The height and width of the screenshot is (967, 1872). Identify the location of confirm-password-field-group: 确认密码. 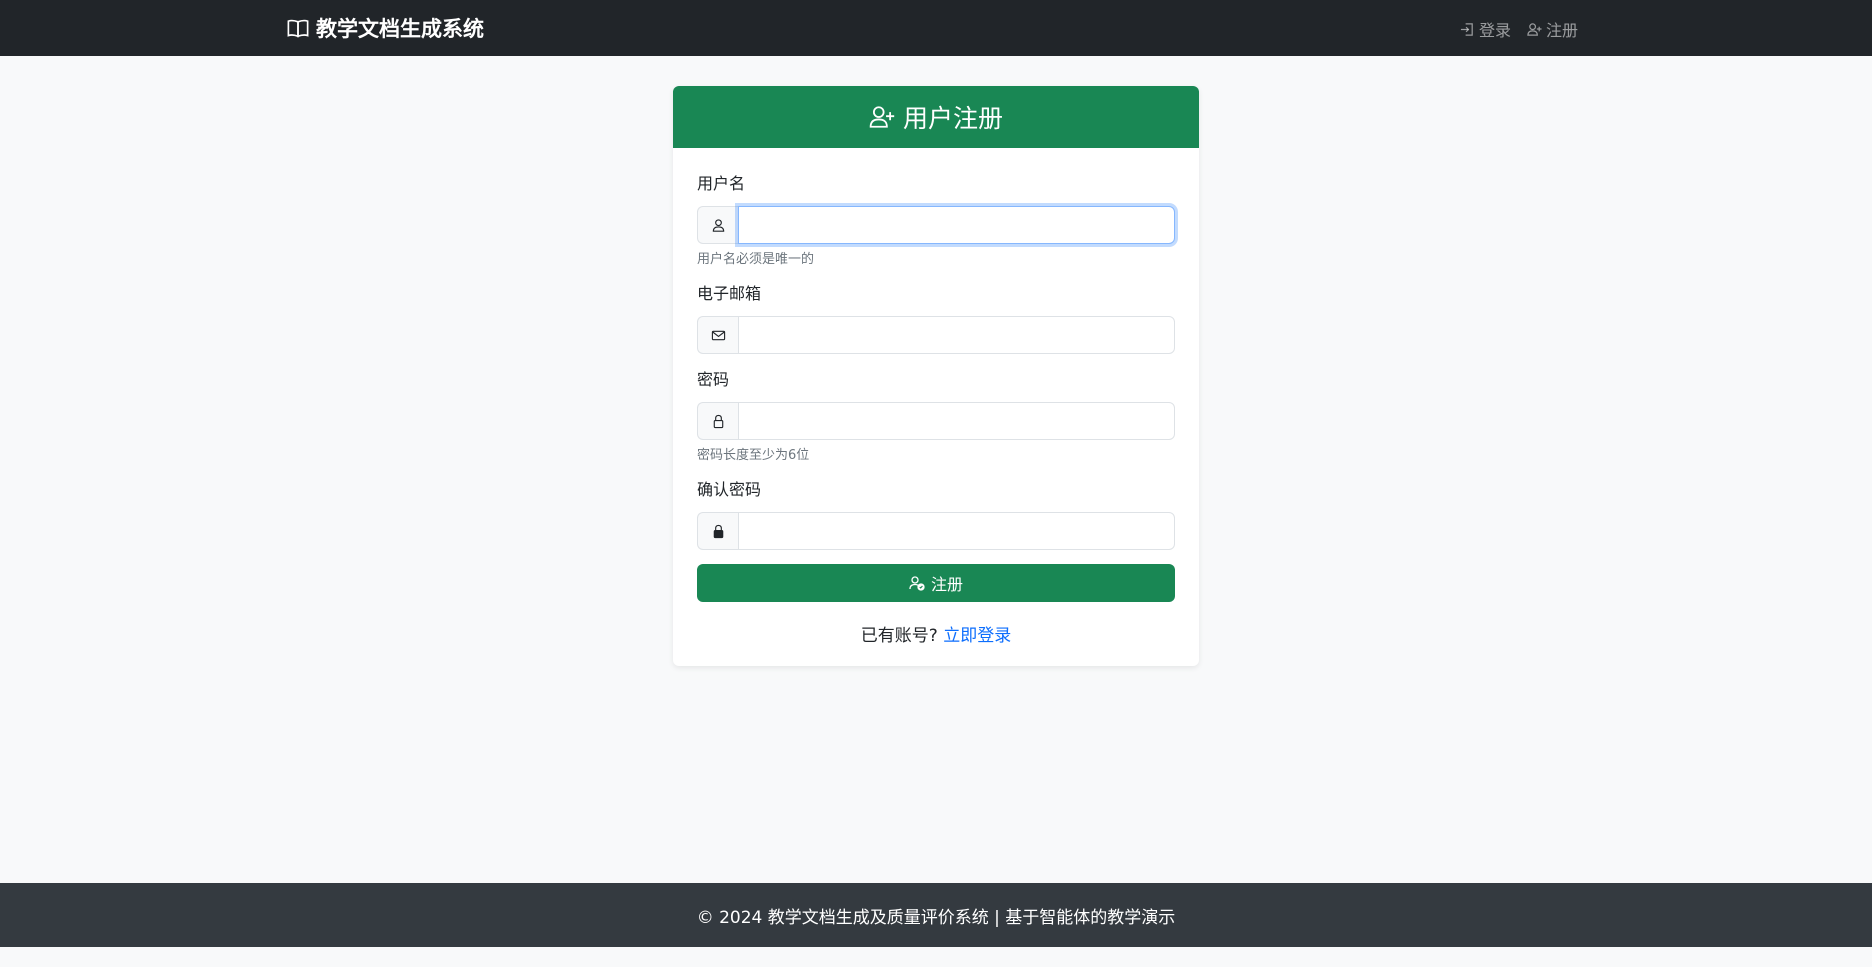
(936, 514).